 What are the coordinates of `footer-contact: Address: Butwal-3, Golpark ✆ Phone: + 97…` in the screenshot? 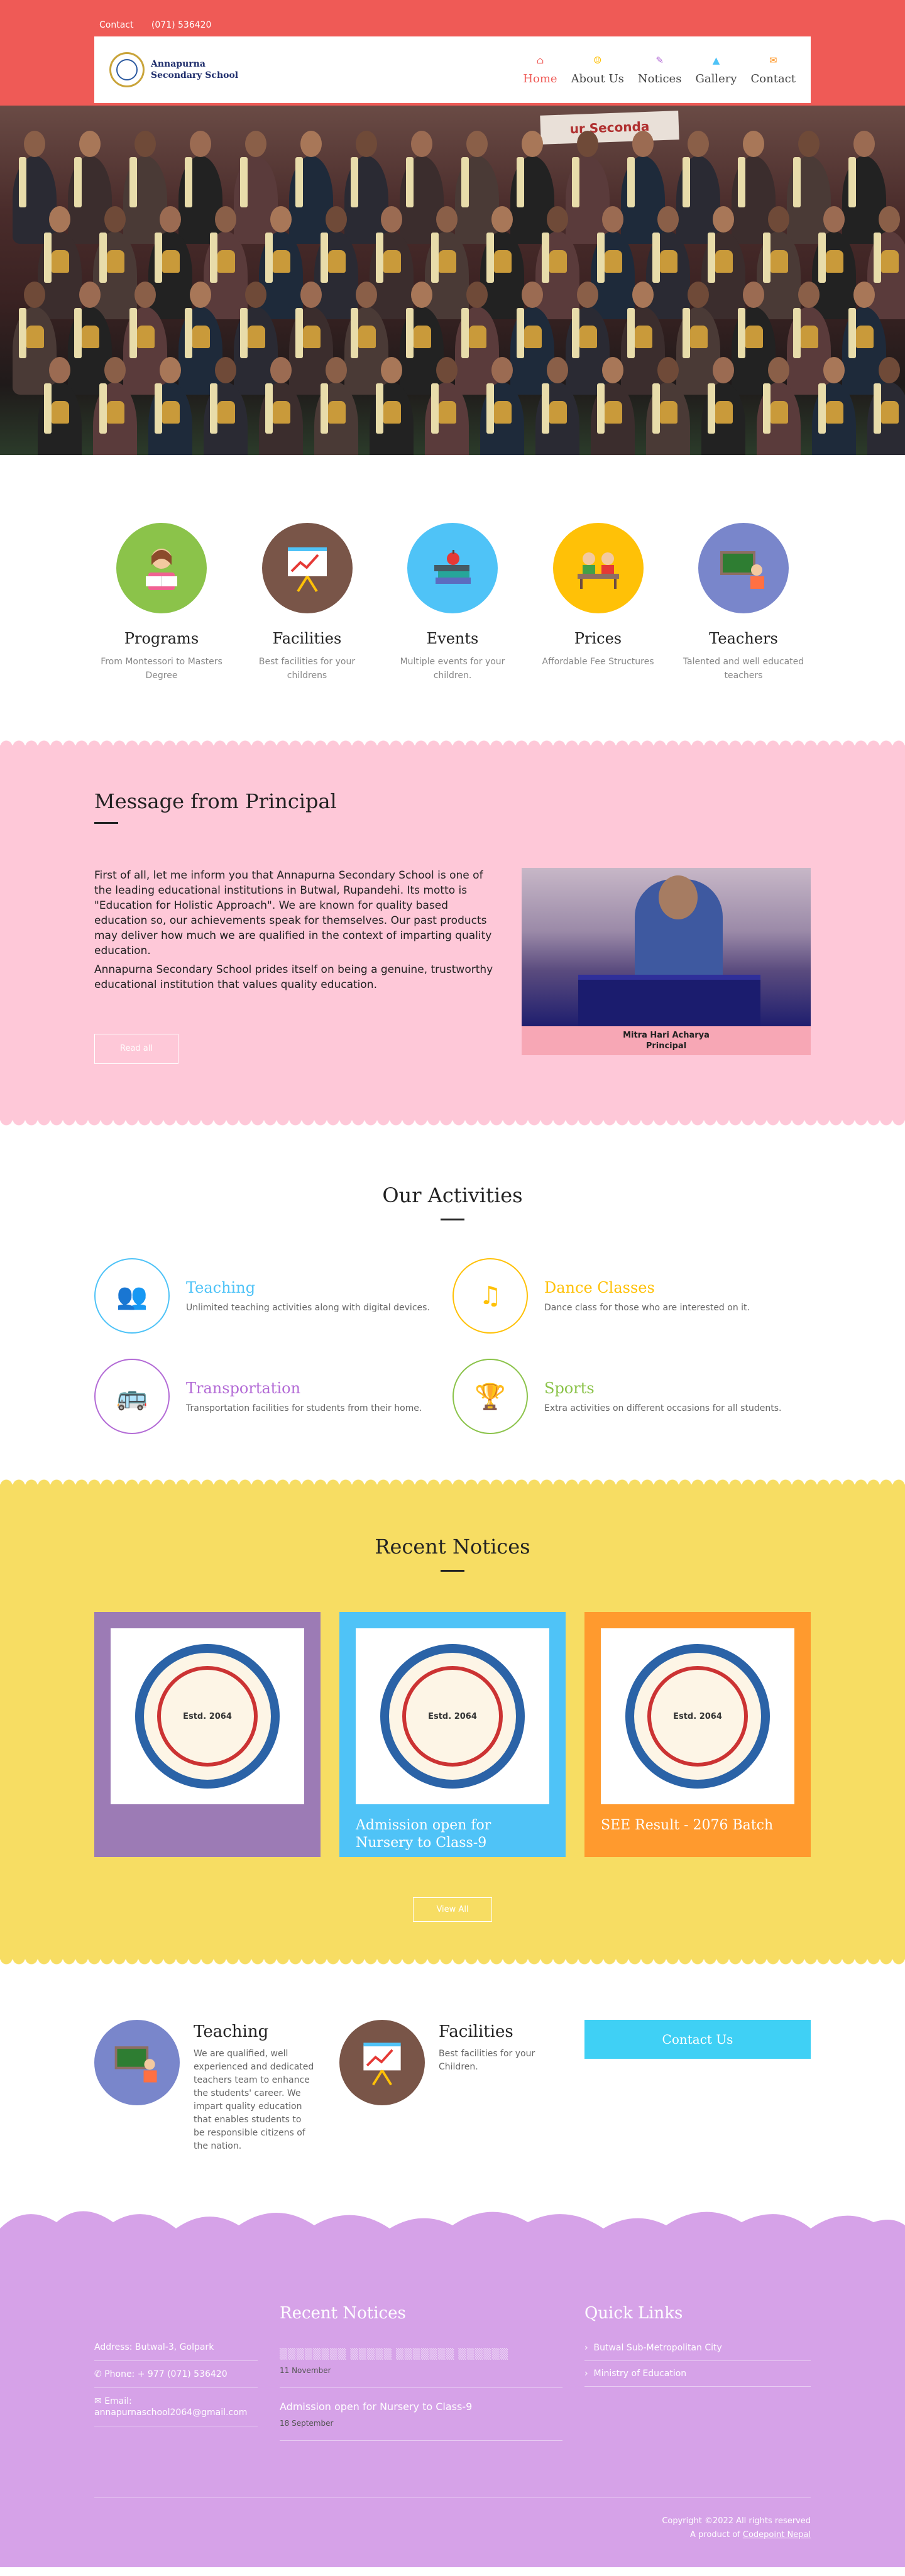 It's located at (176, 2372).